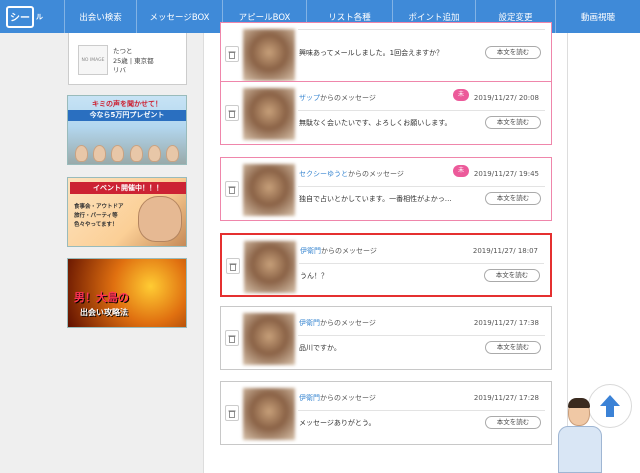 Image resolution: width=640 pixels, height=473 pixels. What do you see at coordinates (127, 59) in the screenshot?
I see `profile-card: NO IMAGE たつと 25歳 | 東京都 リバ` at bounding box center [127, 59].